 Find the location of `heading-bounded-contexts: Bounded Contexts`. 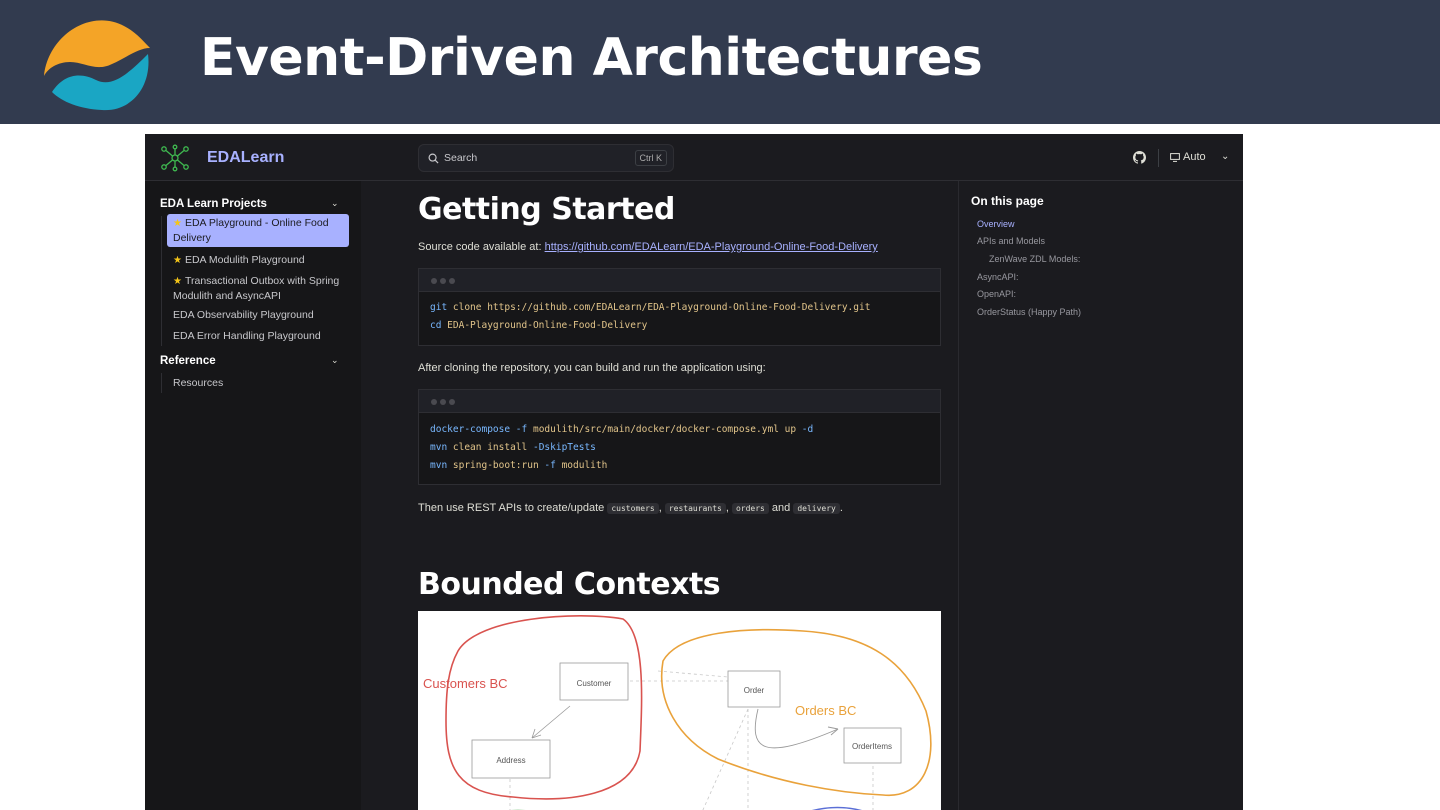

heading-bounded-contexts: Bounded Contexts is located at coordinates (569, 584).